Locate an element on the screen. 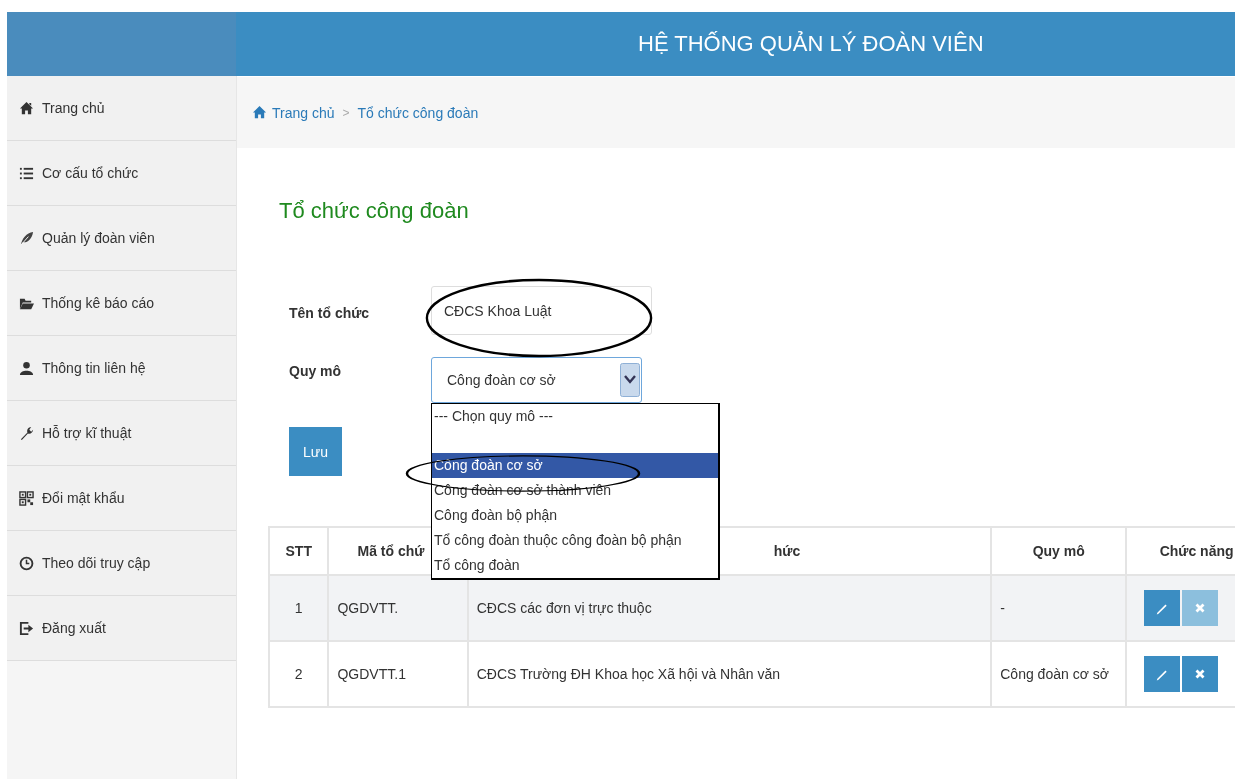 This screenshot has width=1235, height=779. sidebar-item: Theo dõi truy cập is located at coordinates (121, 563).